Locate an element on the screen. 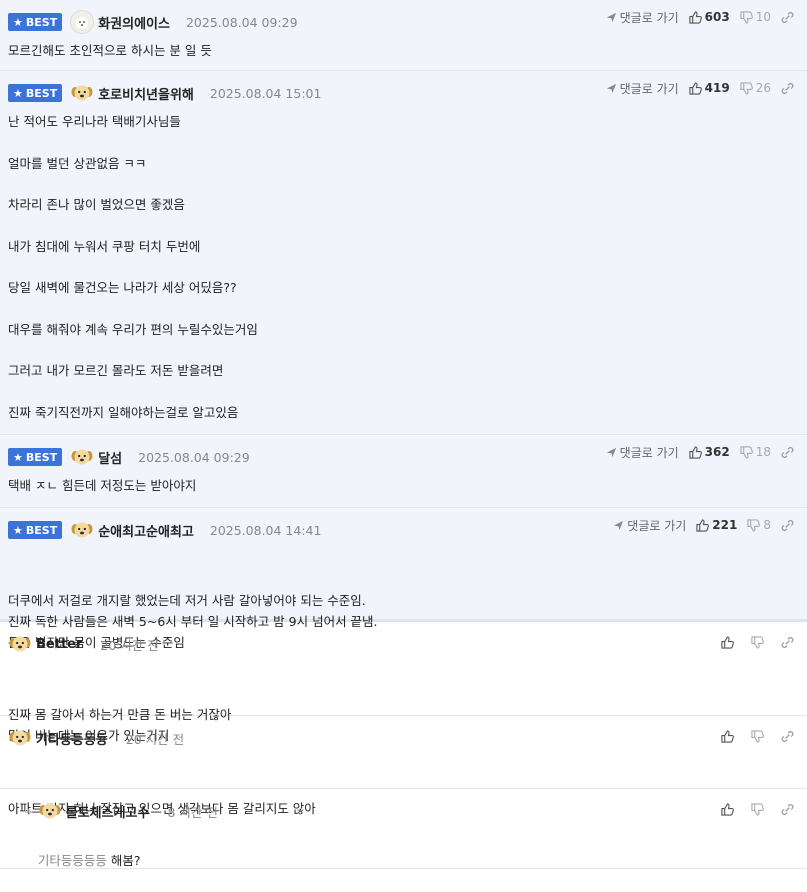 The width and height of the screenshot is (807, 892). comment-actions: 댓글로 가기 603 10 is located at coordinates (696, 17).